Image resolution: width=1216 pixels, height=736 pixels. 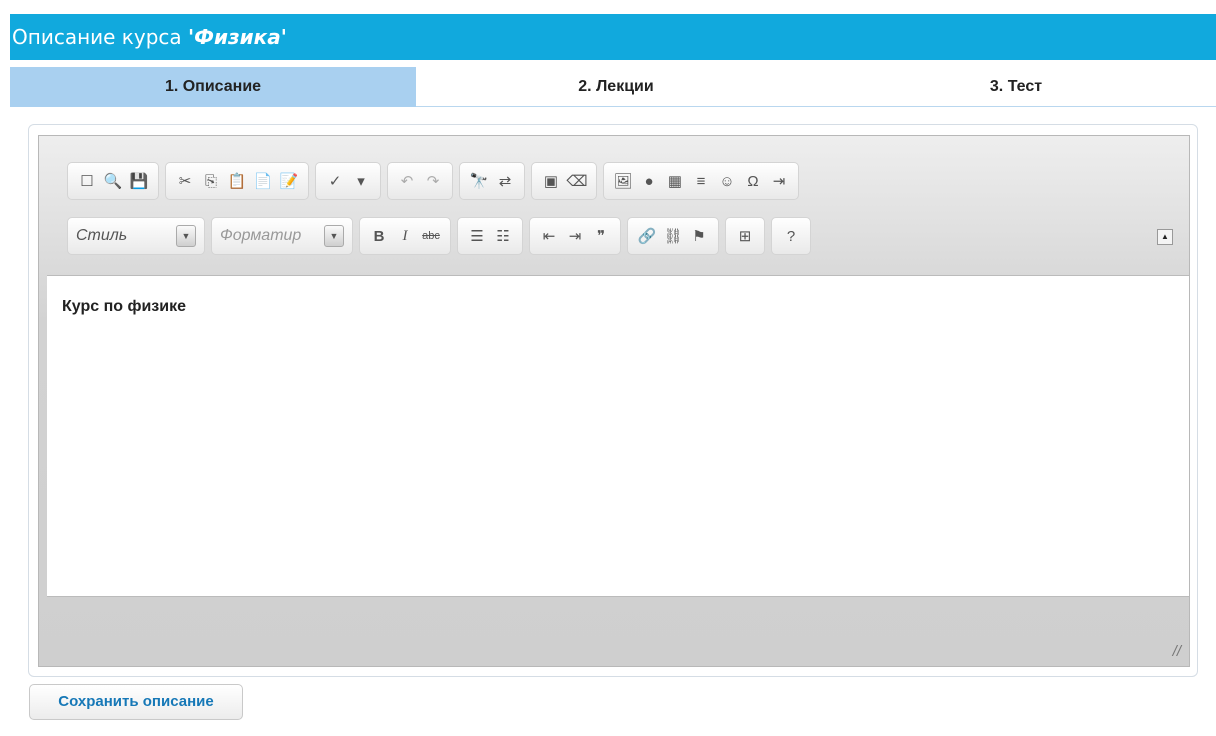 I want to click on page-break-icon: ⇥, so click(x=779, y=181).